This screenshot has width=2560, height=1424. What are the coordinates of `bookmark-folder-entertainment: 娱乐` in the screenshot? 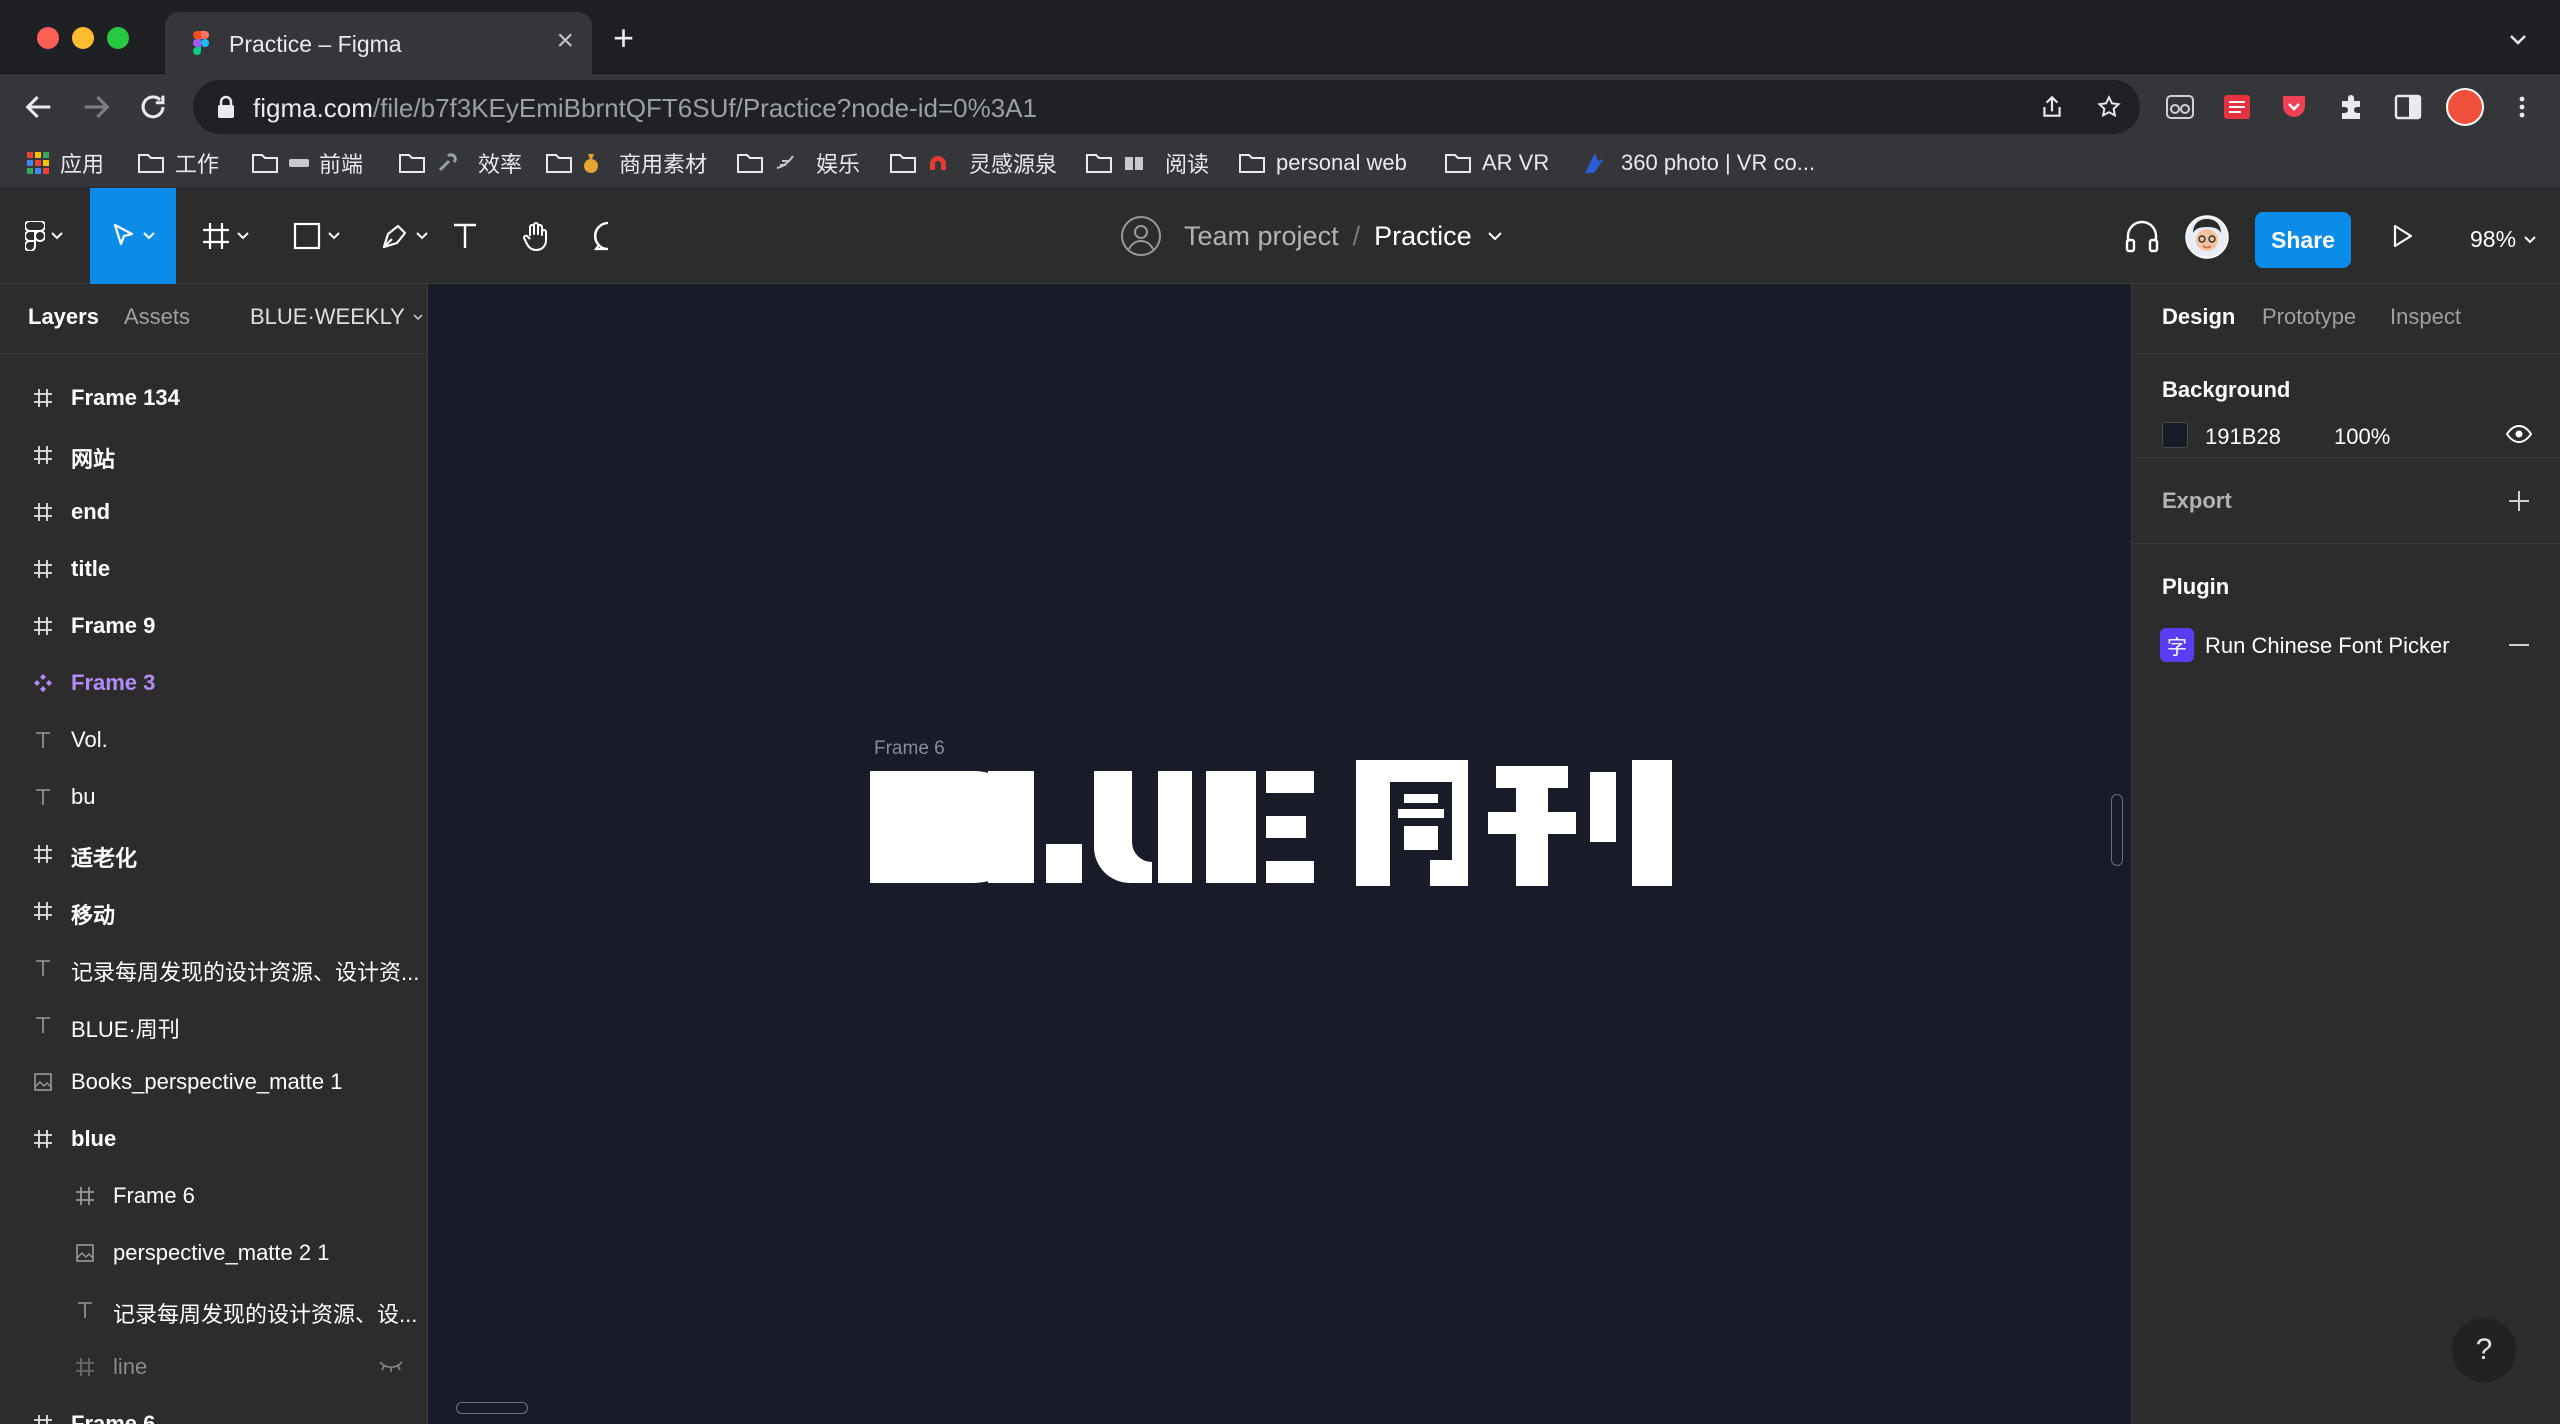 It's located at (798, 163).